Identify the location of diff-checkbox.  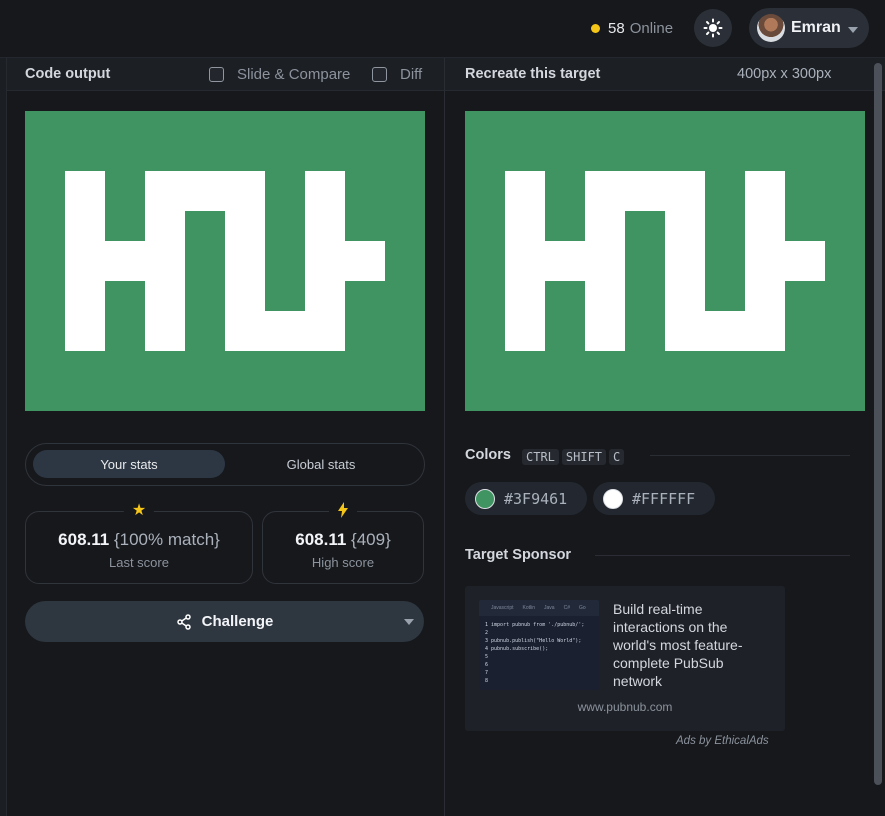
(379, 74).